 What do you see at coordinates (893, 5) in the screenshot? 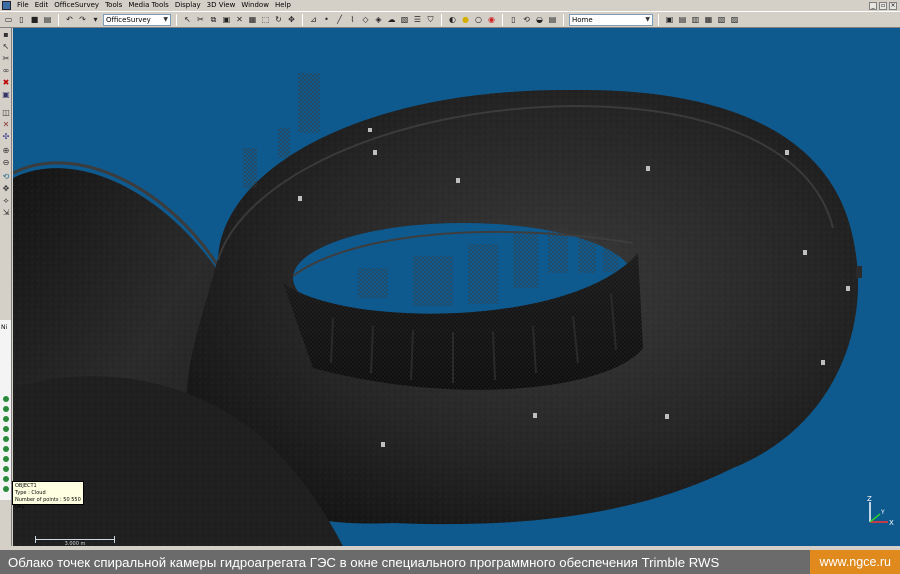
I see `close-button: ×` at bounding box center [893, 5].